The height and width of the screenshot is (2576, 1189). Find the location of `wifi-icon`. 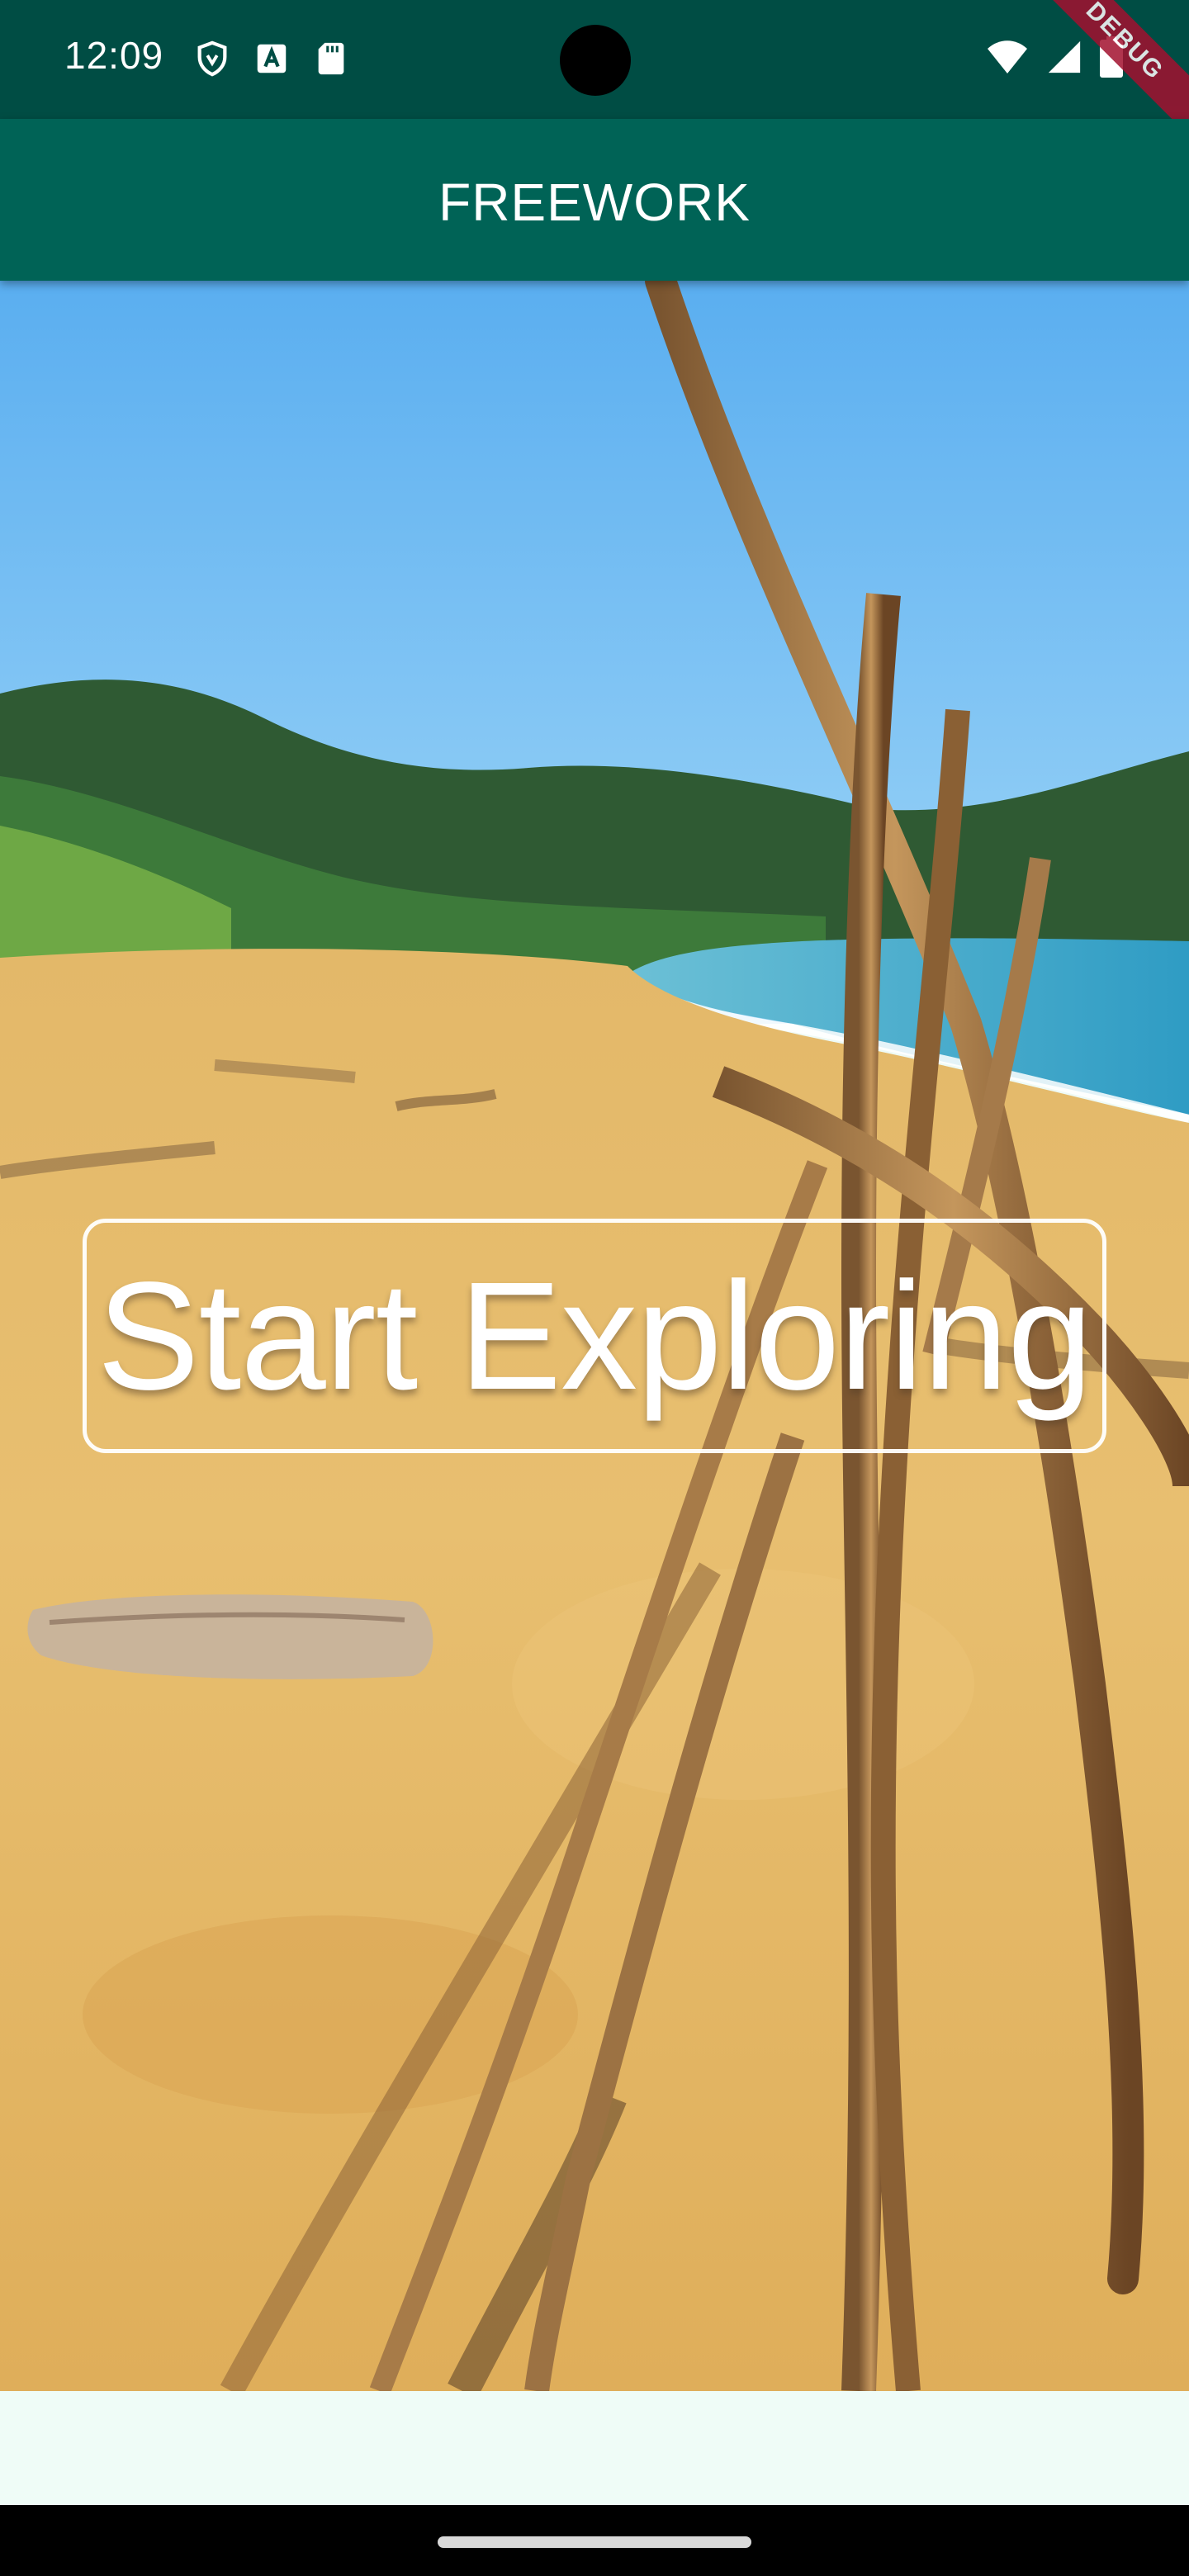

wifi-icon is located at coordinates (1007, 59).